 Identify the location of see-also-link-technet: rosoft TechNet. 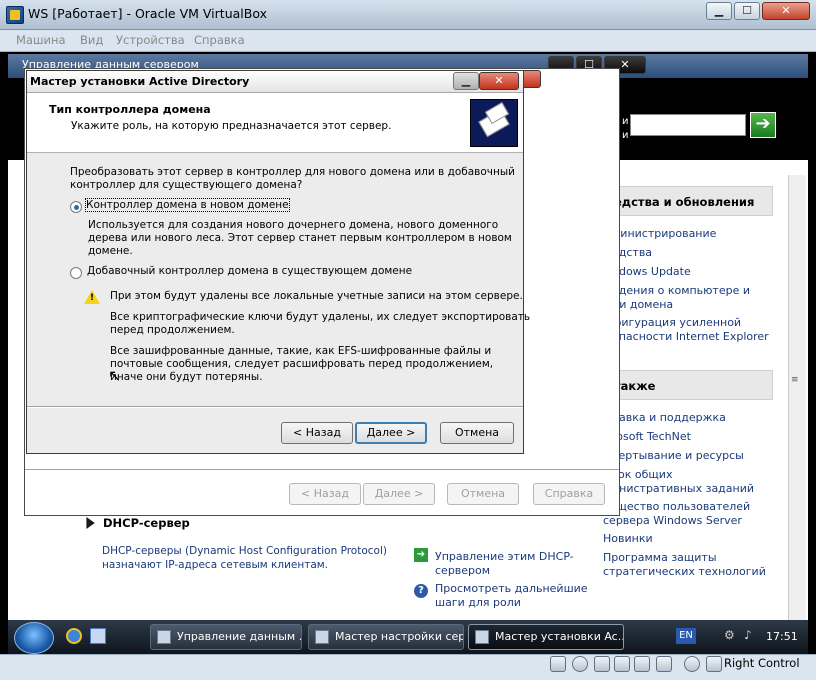
(651, 437).